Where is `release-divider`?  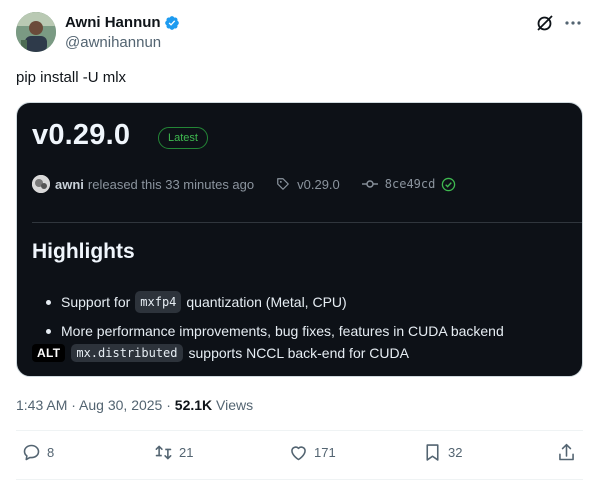 release-divider is located at coordinates (307, 222).